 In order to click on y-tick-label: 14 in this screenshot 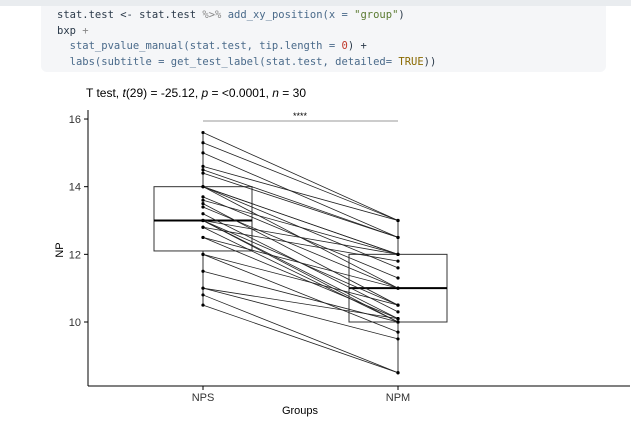, I will do `click(75, 188)`.